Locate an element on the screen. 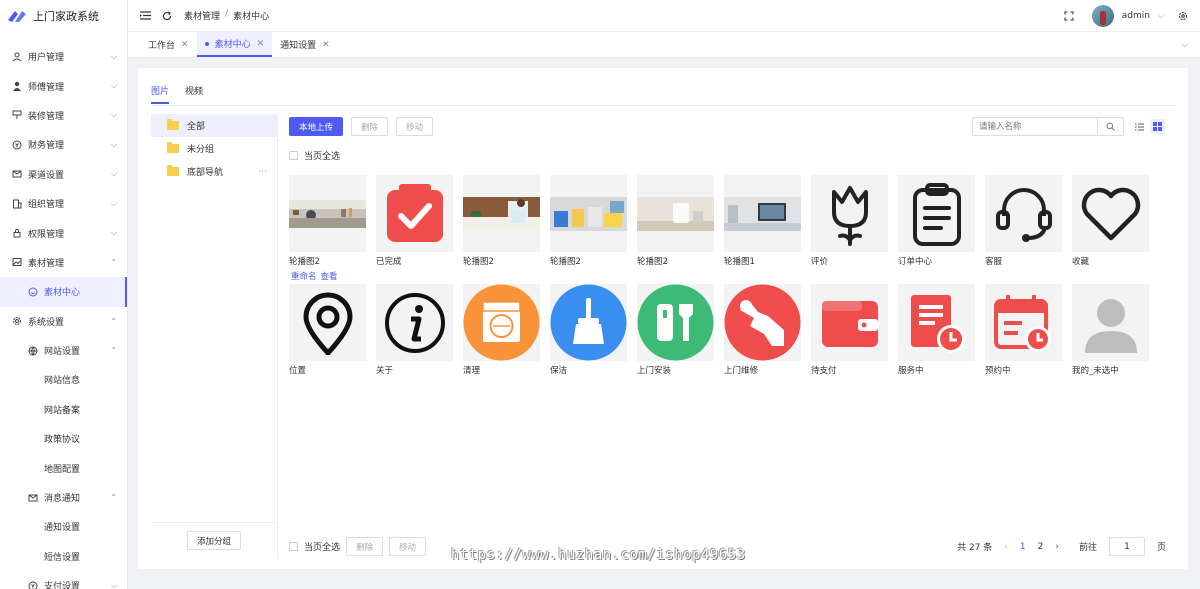 This screenshot has width=1200, height=589. media-item: 已完成 is located at coordinates (414, 221).